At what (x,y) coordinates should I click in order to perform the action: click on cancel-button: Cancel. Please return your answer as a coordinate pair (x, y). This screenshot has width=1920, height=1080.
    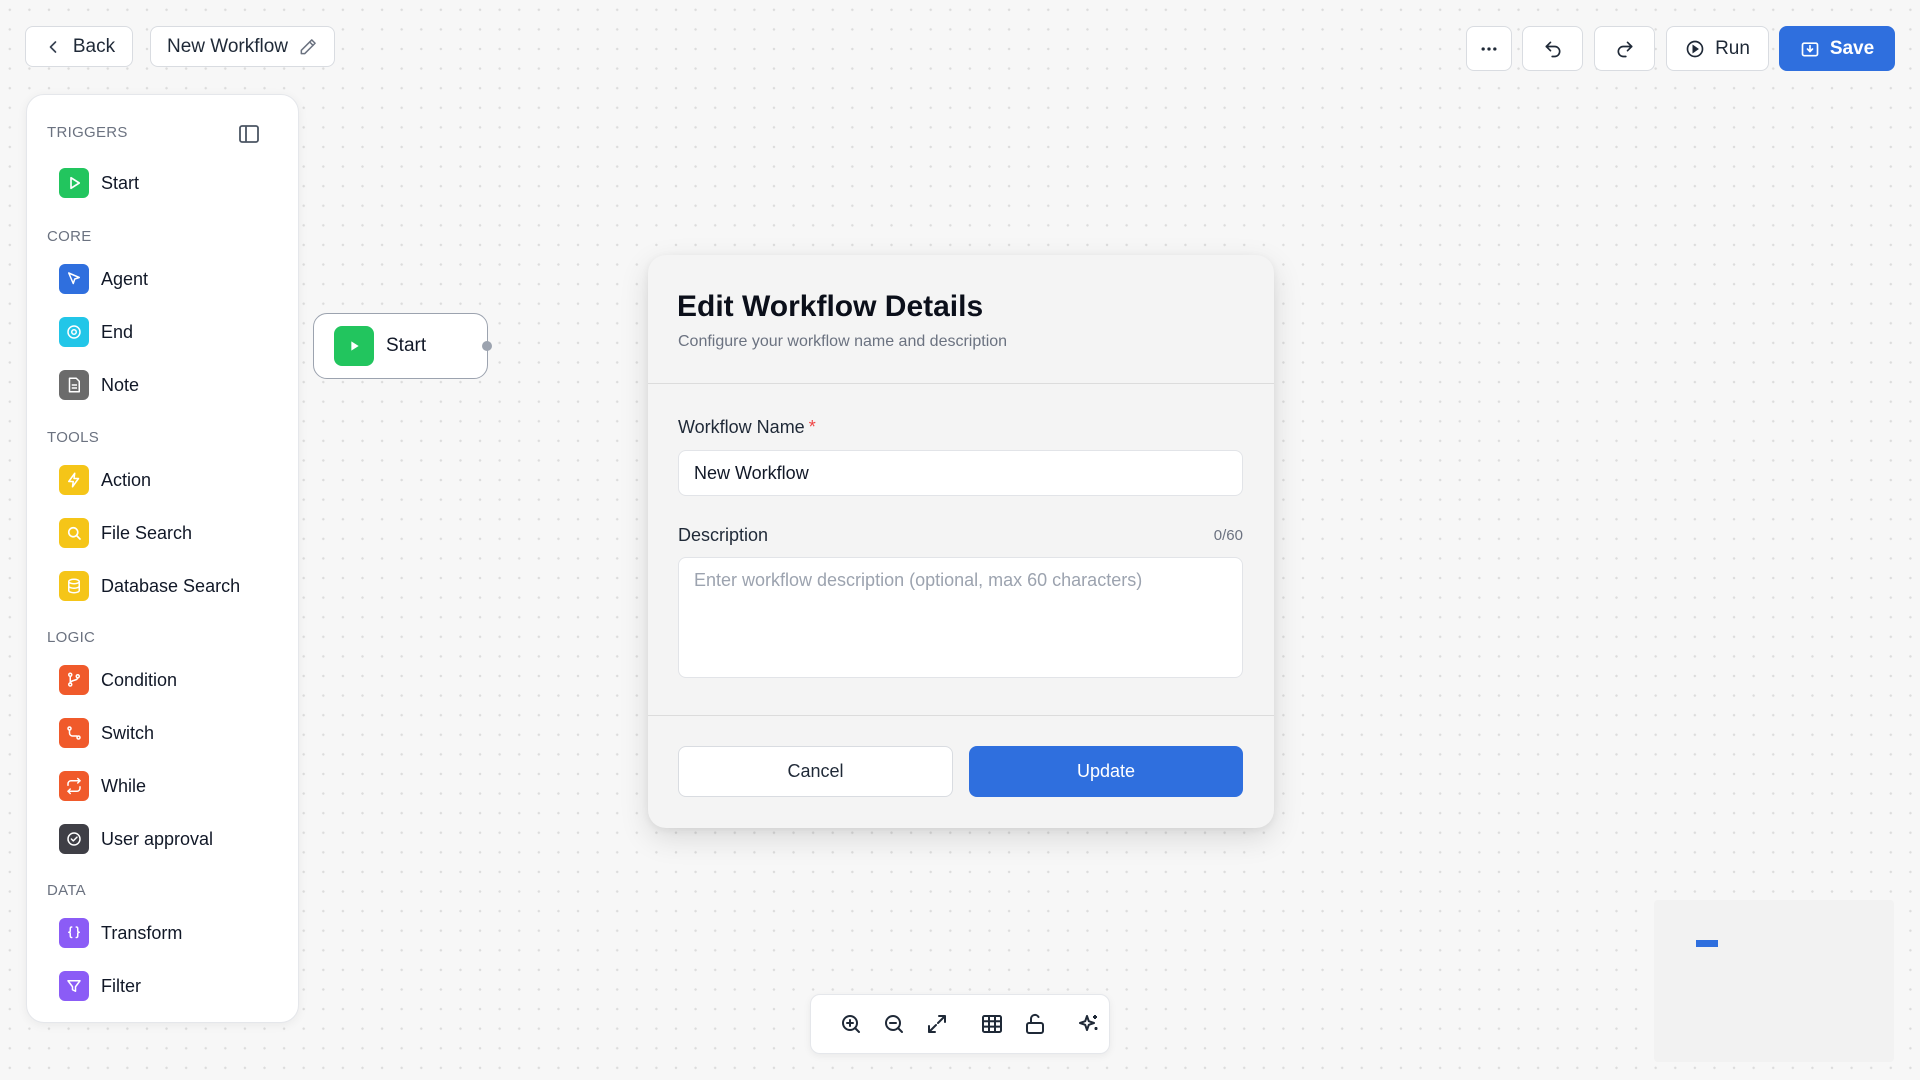
    Looking at the image, I should click on (815, 771).